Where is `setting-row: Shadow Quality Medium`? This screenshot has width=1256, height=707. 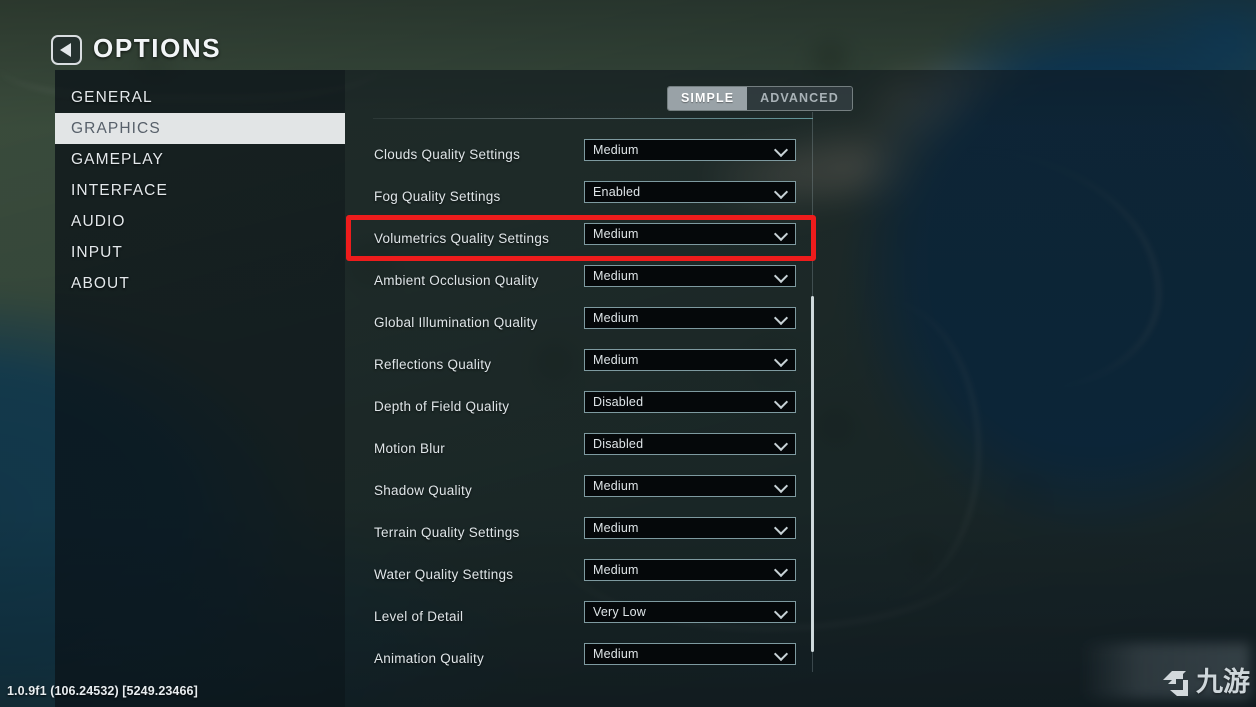 setting-row: Shadow Quality Medium is located at coordinates (580, 495).